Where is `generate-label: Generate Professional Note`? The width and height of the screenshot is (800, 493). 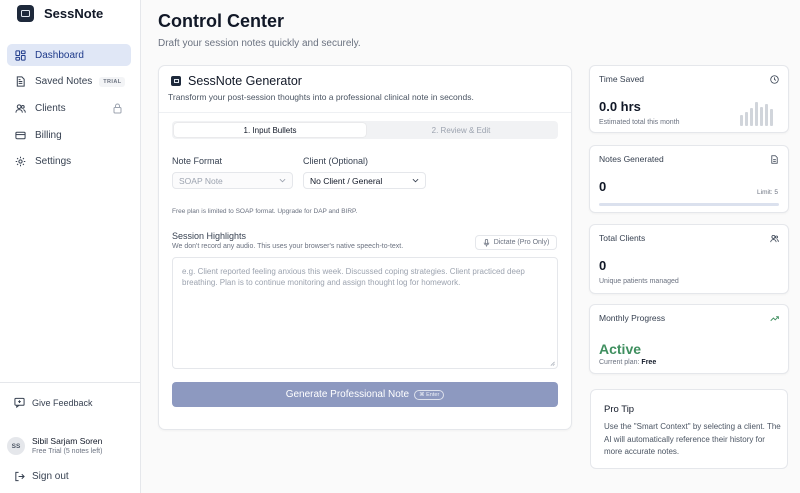
generate-label: Generate Professional Note is located at coordinates (347, 394).